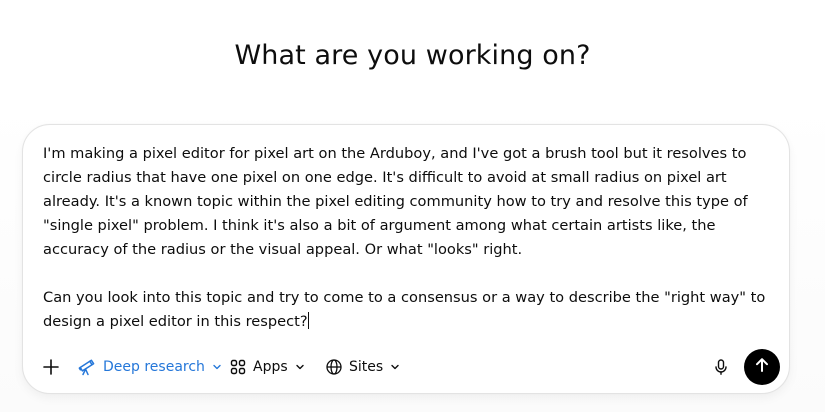  I want to click on deep-research-button: Deep research, so click(150, 367).